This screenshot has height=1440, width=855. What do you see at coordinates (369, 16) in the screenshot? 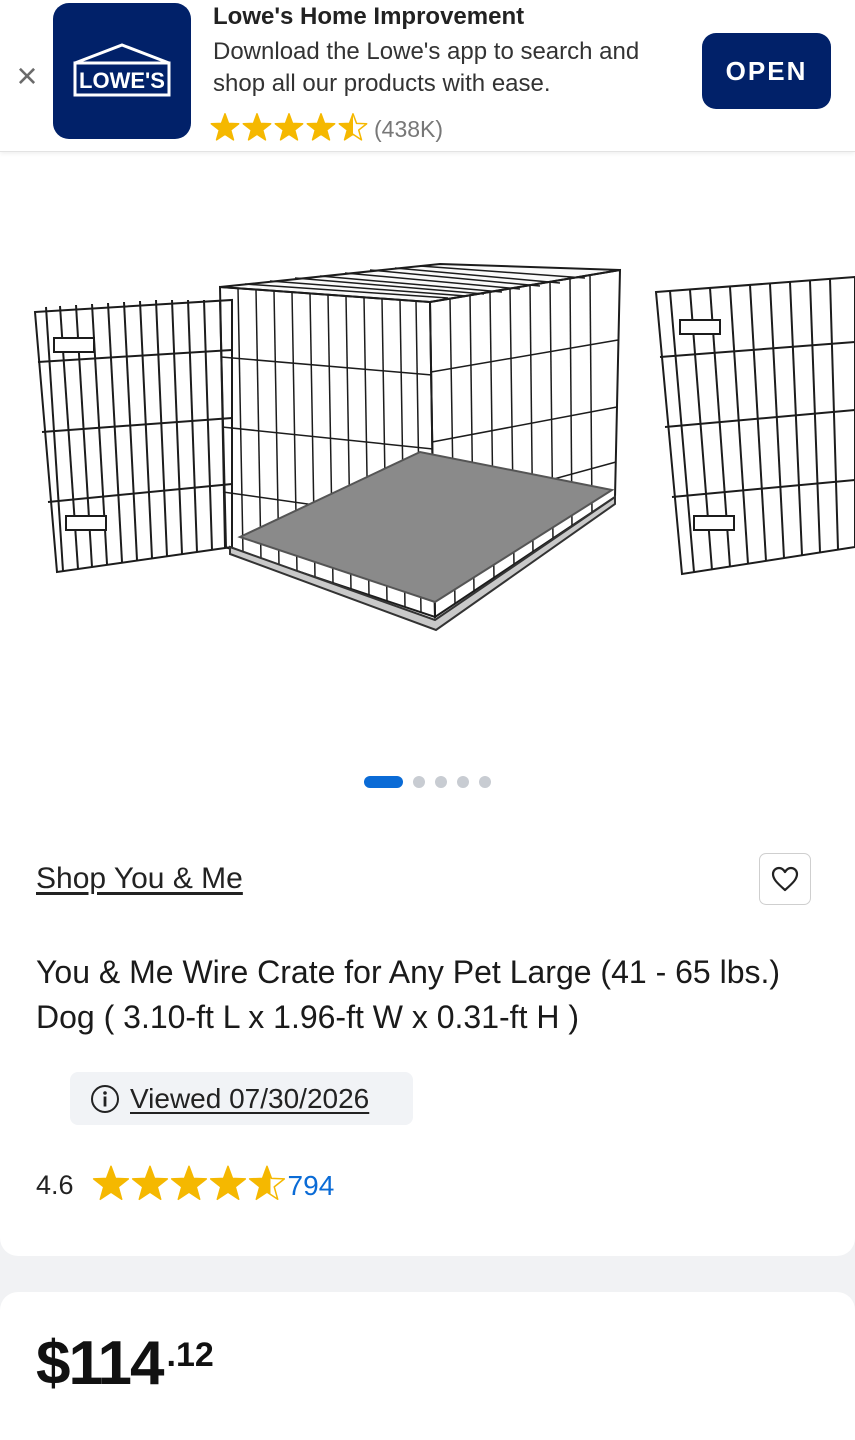
I see `app-title: Lowe's Home Improvement` at bounding box center [369, 16].